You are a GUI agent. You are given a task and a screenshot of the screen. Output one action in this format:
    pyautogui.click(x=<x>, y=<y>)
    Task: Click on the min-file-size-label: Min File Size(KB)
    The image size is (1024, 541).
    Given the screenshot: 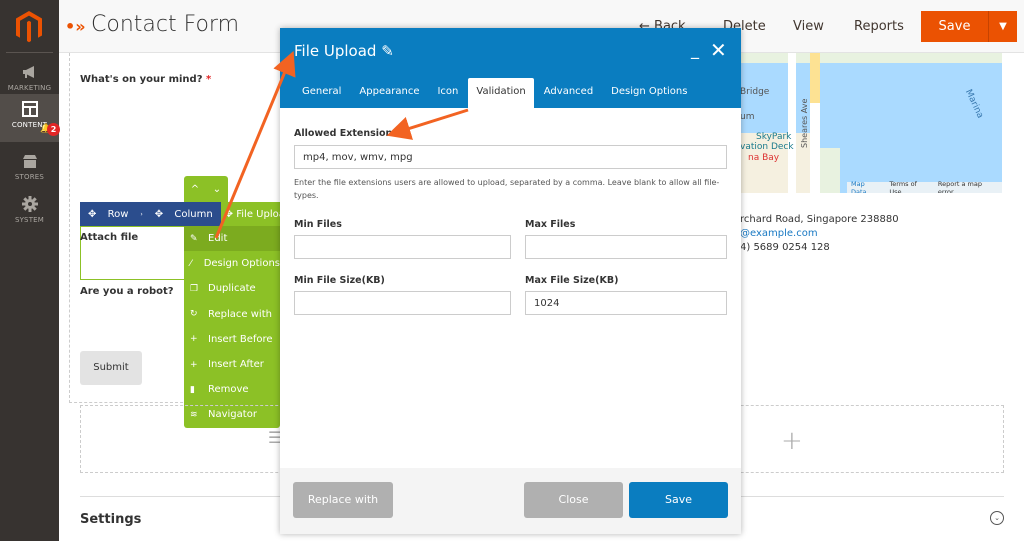 What is the action you would take?
    pyautogui.click(x=339, y=280)
    